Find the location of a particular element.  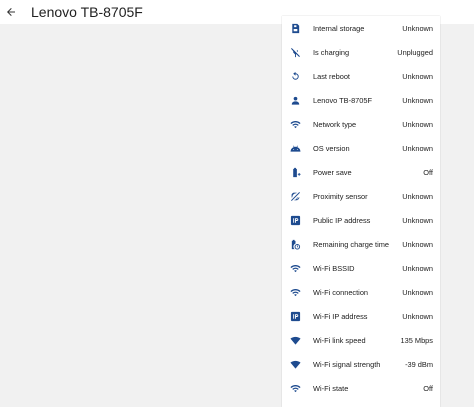

charging-off-icon is located at coordinates (295, 52).